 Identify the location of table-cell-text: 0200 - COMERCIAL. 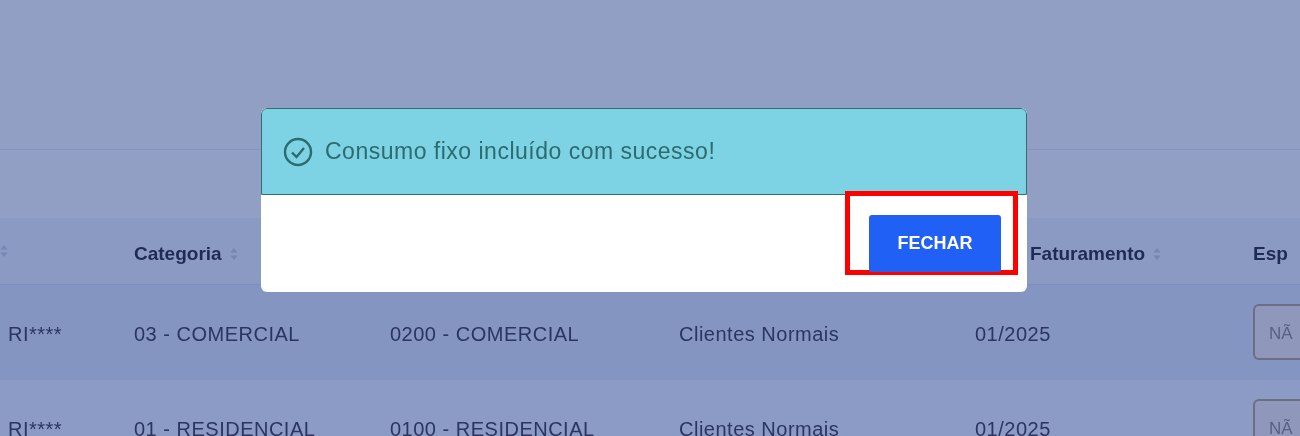
(485, 334).